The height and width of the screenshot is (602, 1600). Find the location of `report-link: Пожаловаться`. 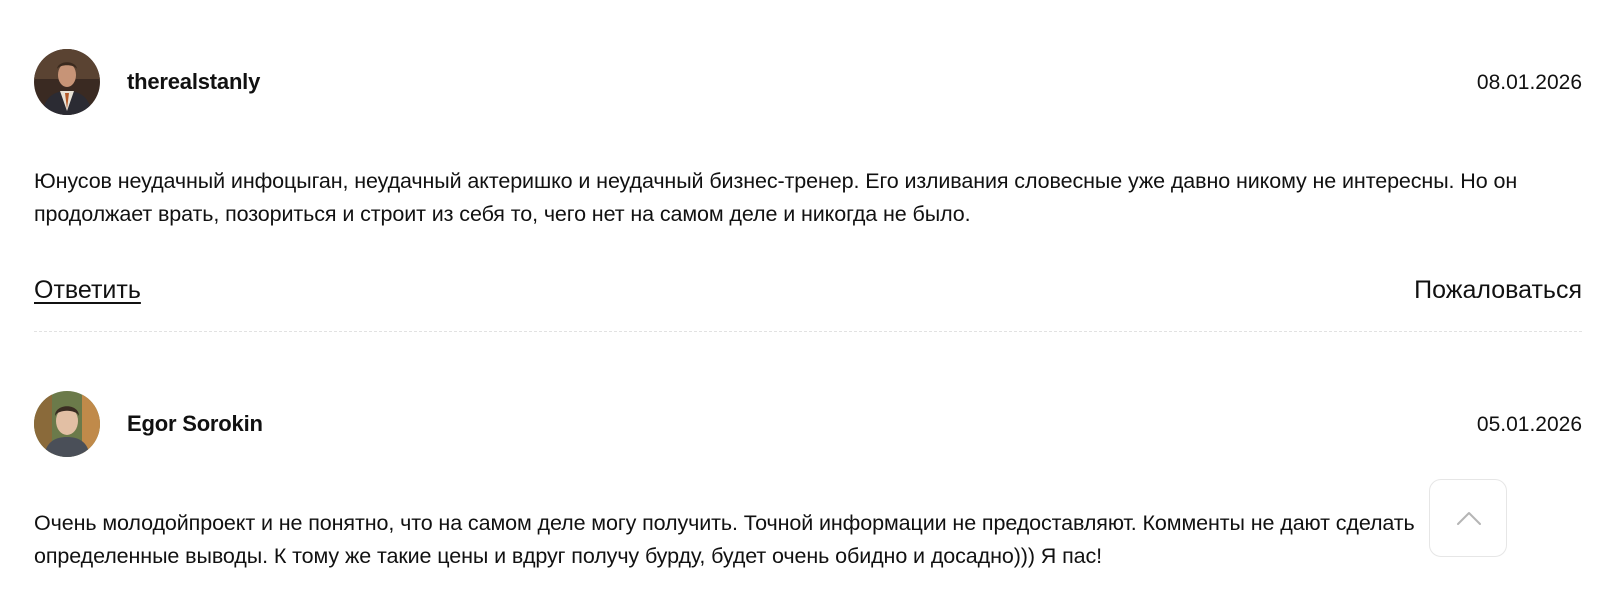

report-link: Пожаловаться is located at coordinates (1498, 290).